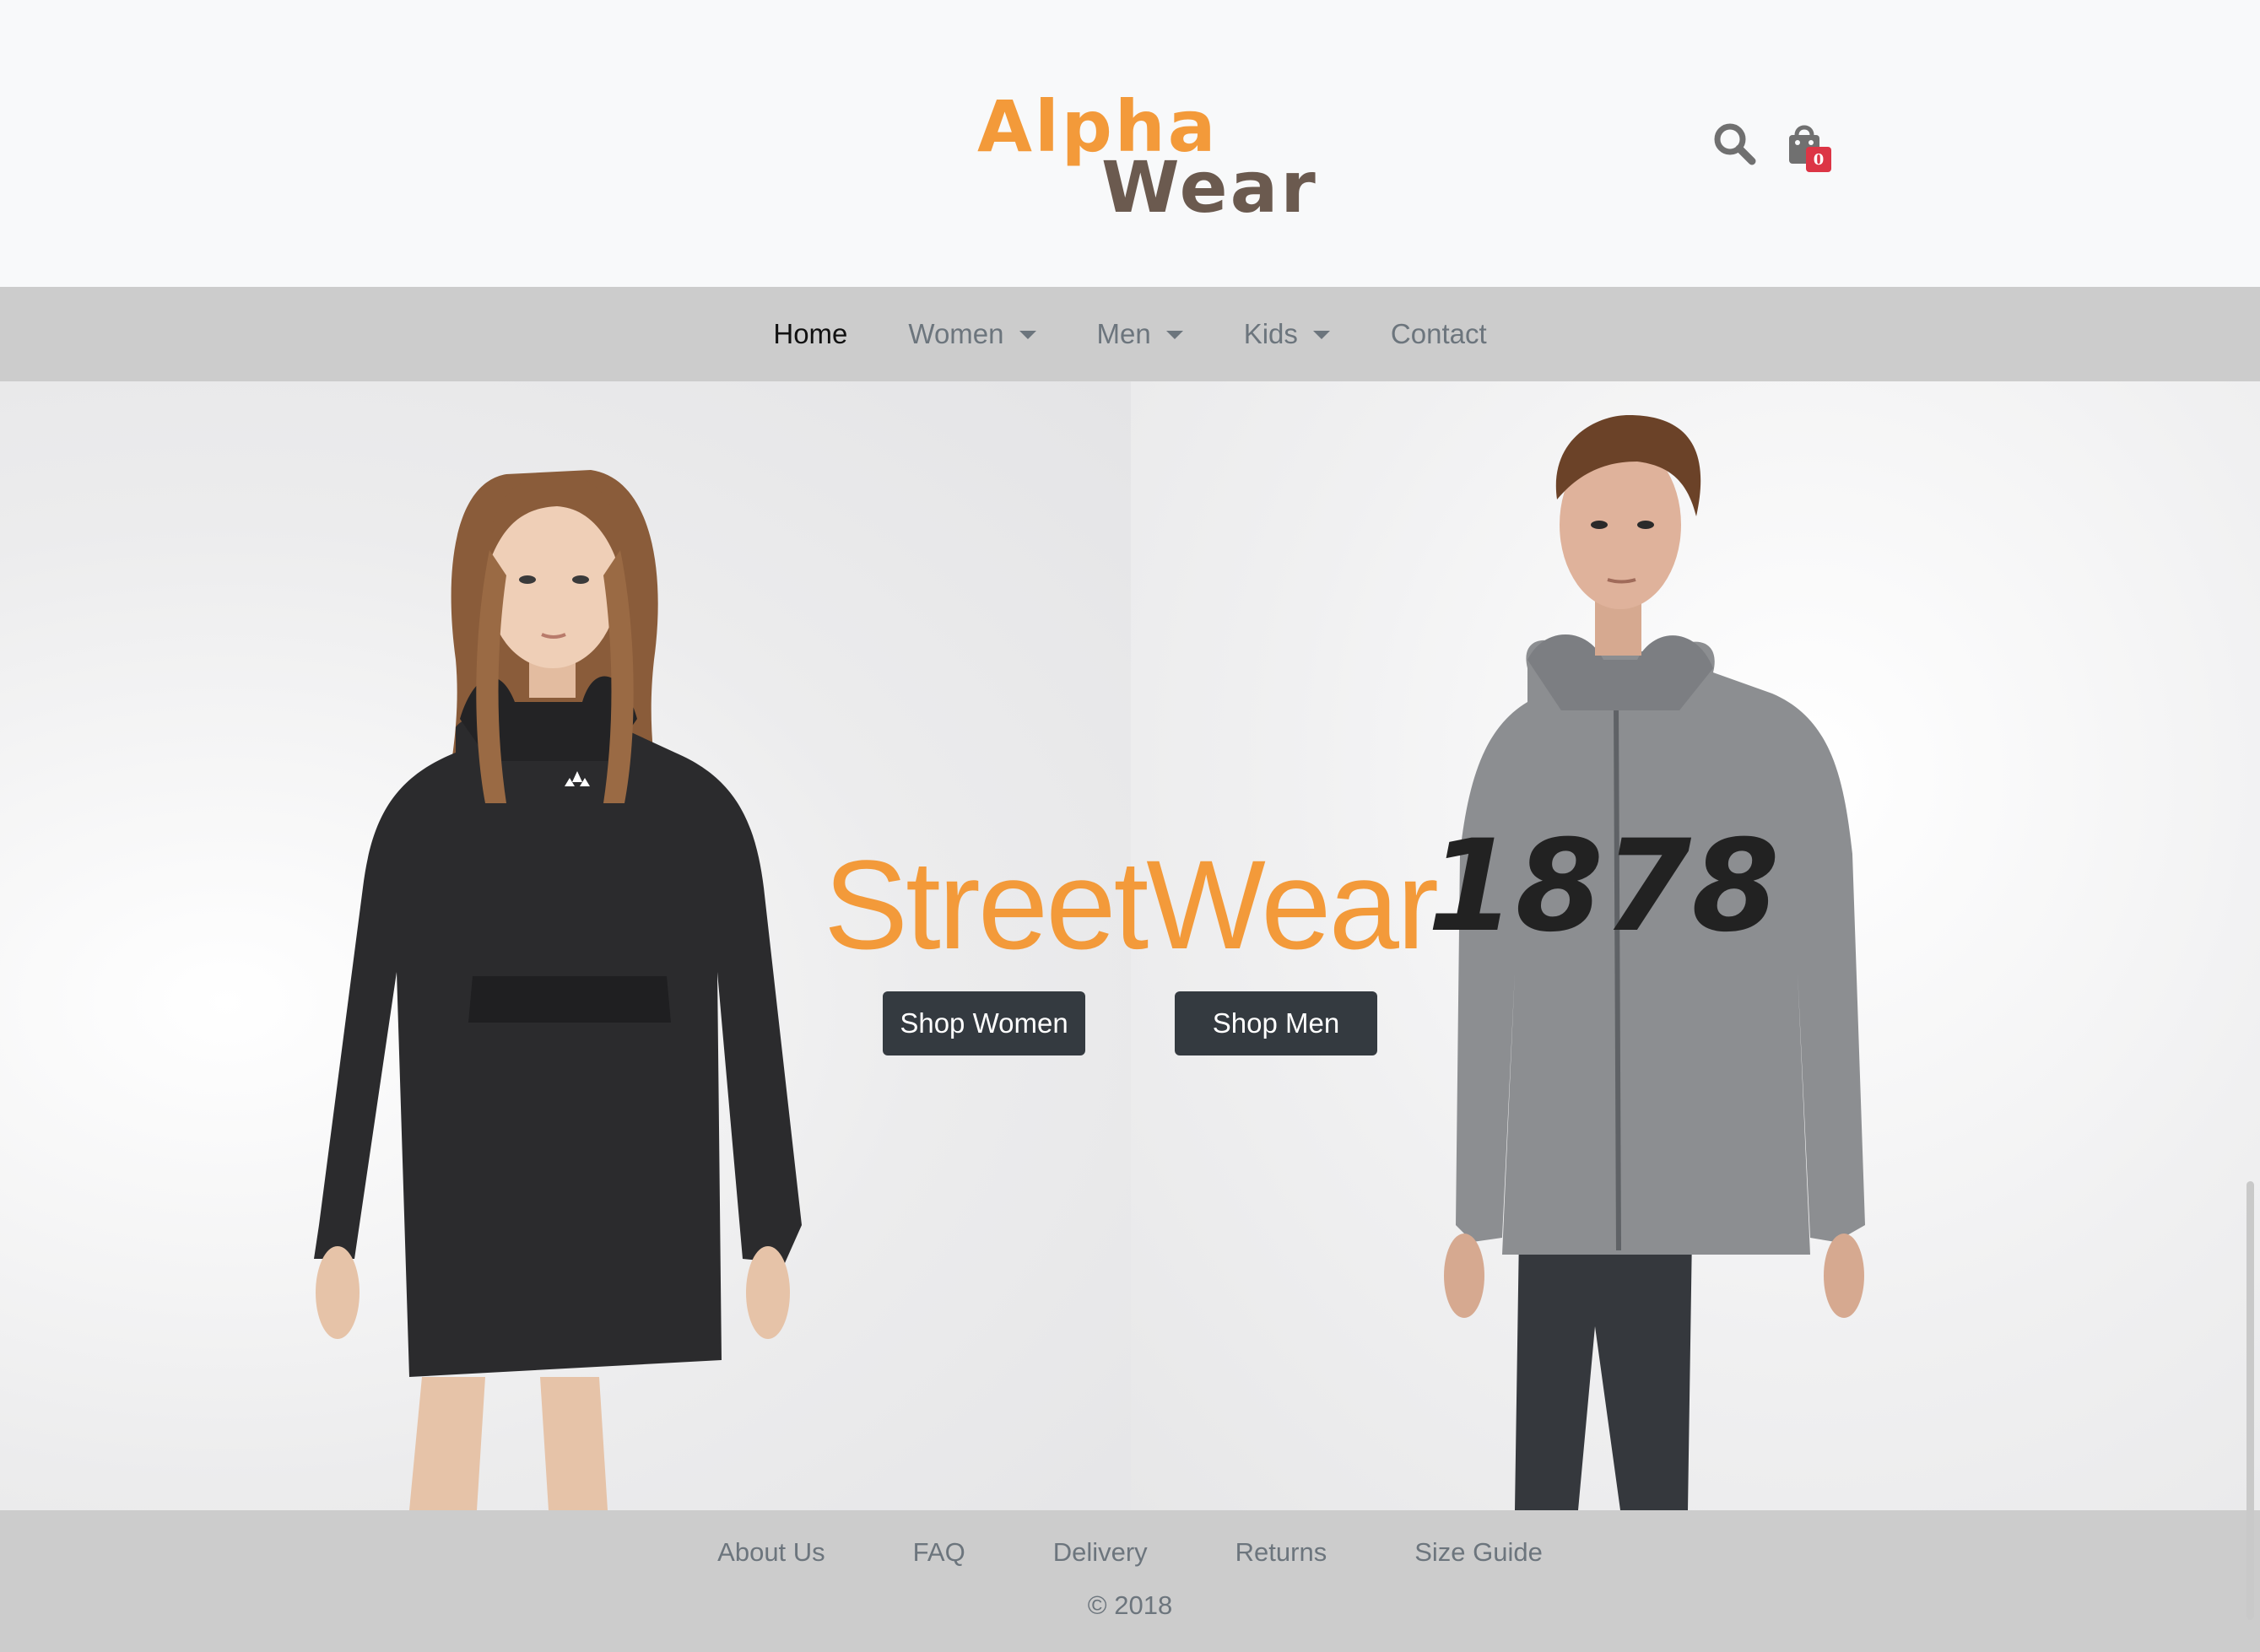  I want to click on nav-item-home: Home, so click(811, 334).